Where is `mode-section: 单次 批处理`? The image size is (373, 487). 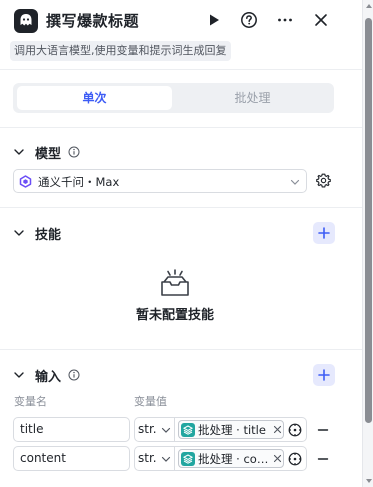
mode-section: 单次 批处理 is located at coordinates (181, 99).